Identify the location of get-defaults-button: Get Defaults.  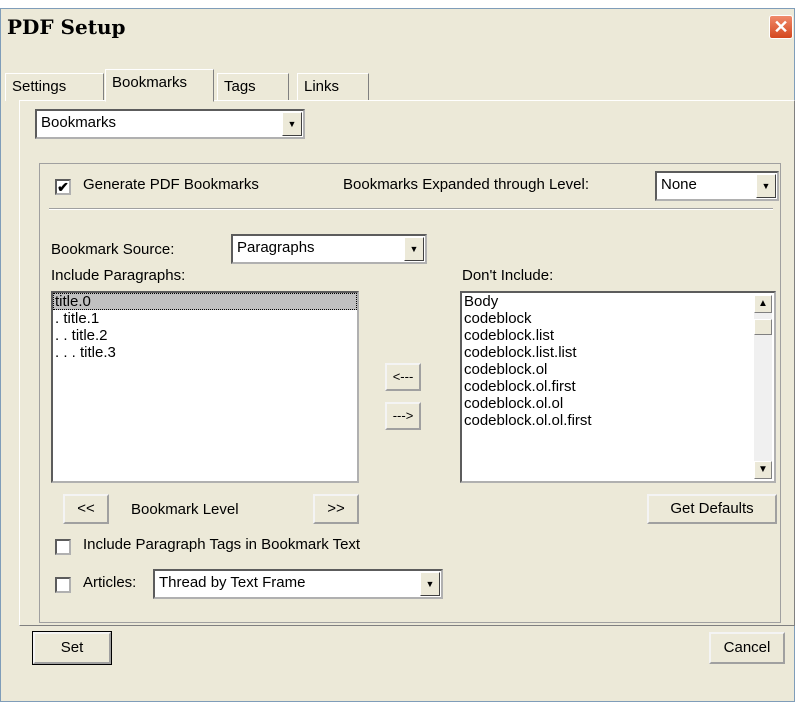
(712, 509).